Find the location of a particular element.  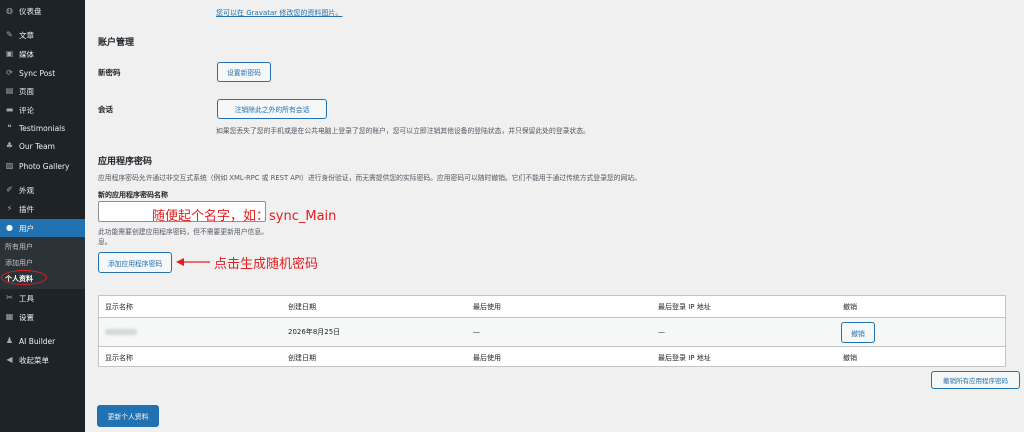

menu-tools: ✂ 工具 is located at coordinates (42, 298).